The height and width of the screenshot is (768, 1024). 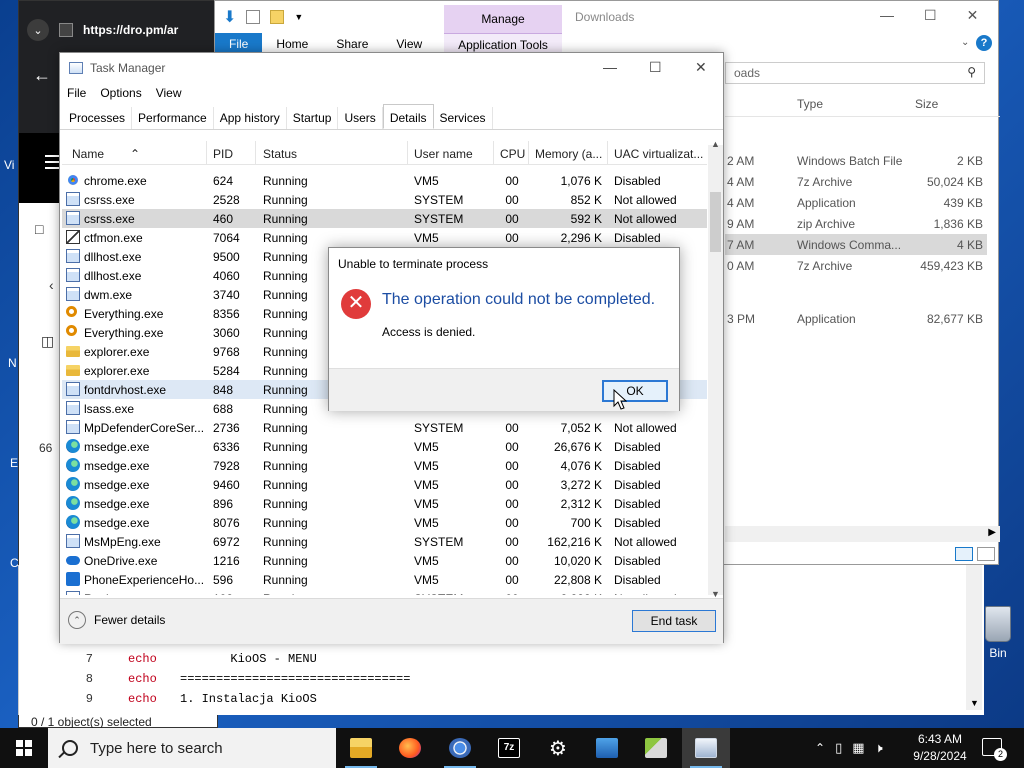 I want to click on horizontal-scrollbar: ▶, so click(x=862, y=534).